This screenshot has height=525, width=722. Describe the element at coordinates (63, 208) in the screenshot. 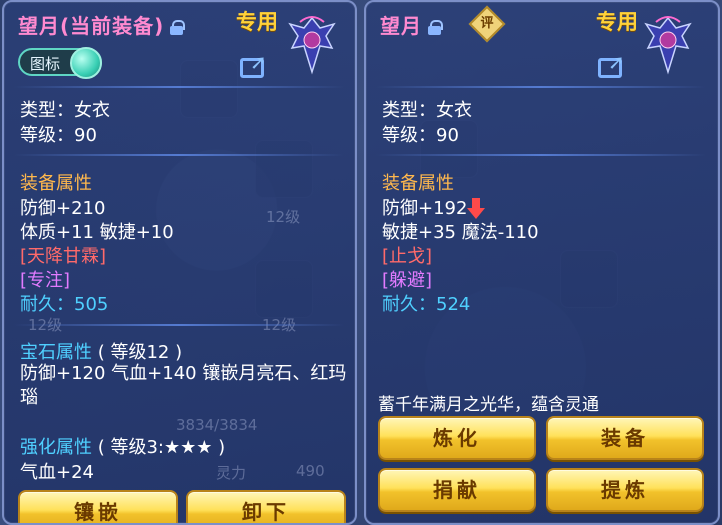

I see `attr-line: 防御+210` at that location.